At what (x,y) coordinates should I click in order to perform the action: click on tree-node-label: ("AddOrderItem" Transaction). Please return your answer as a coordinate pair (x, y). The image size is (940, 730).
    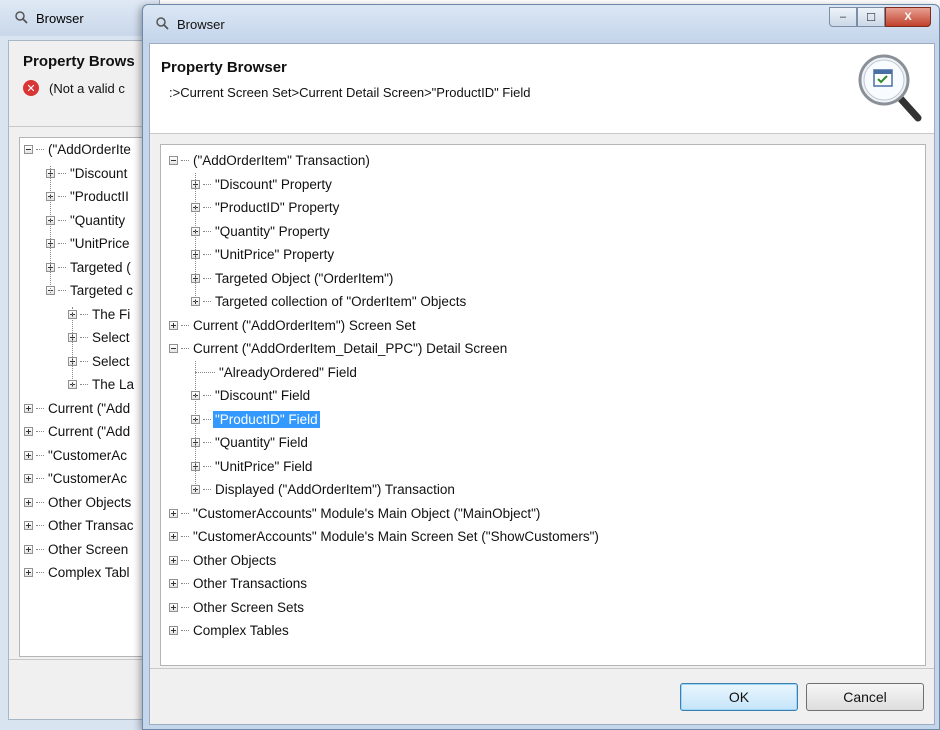
    Looking at the image, I should click on (281, 160).